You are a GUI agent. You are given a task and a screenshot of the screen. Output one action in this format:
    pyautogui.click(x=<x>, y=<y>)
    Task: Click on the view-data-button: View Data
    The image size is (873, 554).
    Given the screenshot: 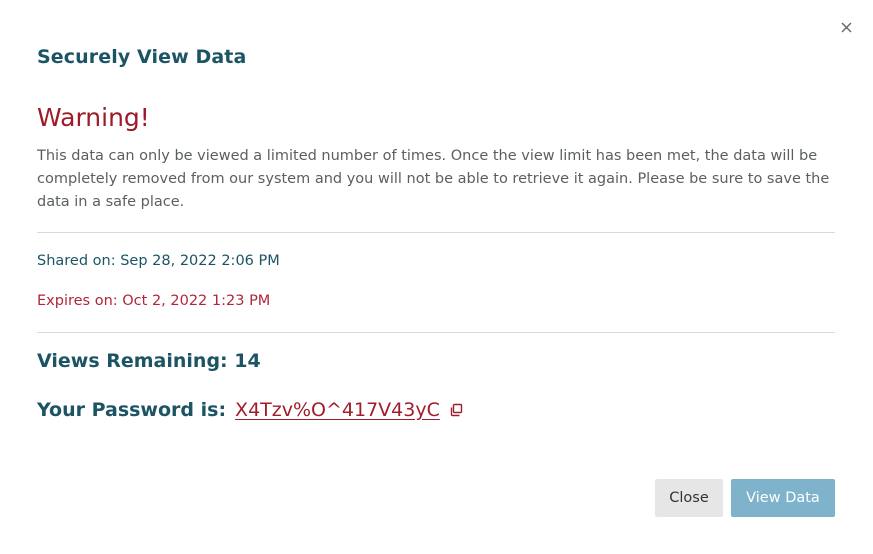 What is the action you would take?
    pyautogui.click(x=783, y=498)
    